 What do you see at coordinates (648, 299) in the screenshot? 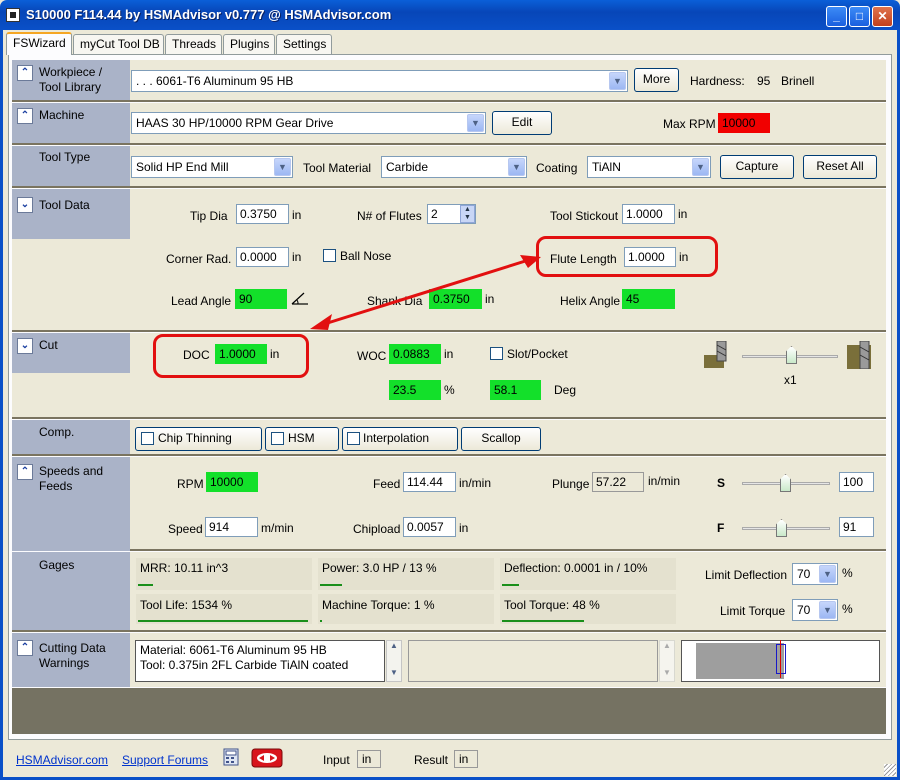
I see `helix-angle-field: 45` at bounding box center [648, 299].